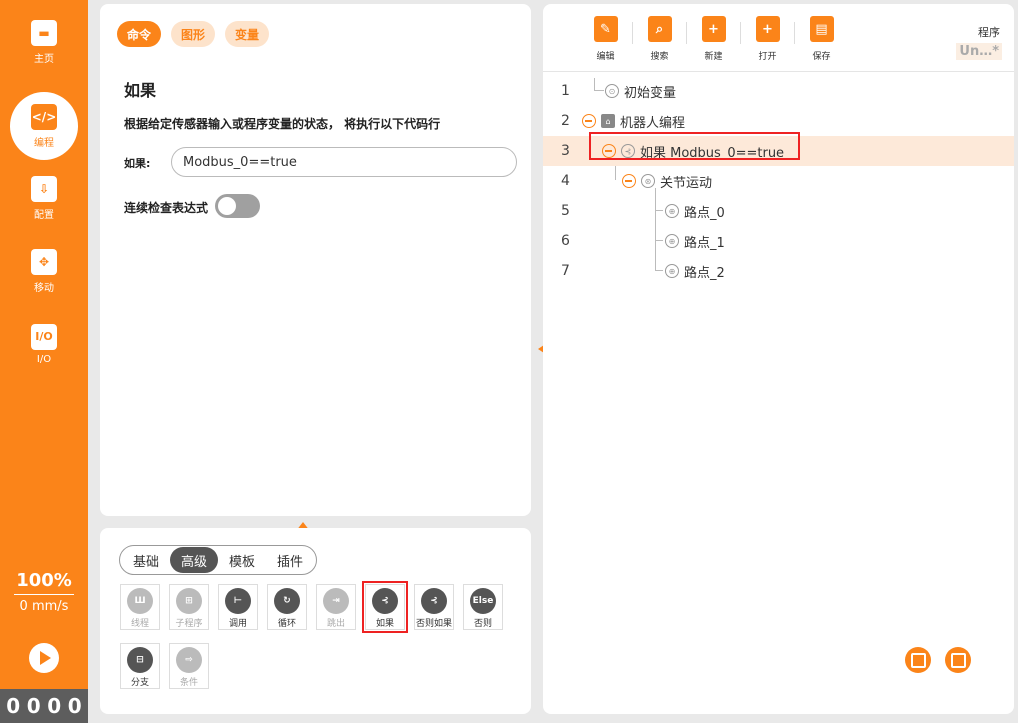 Image resolution: width=1018 pixels, height=723 pixels. I want to click on category-basic: 基础, so click(146, 560).